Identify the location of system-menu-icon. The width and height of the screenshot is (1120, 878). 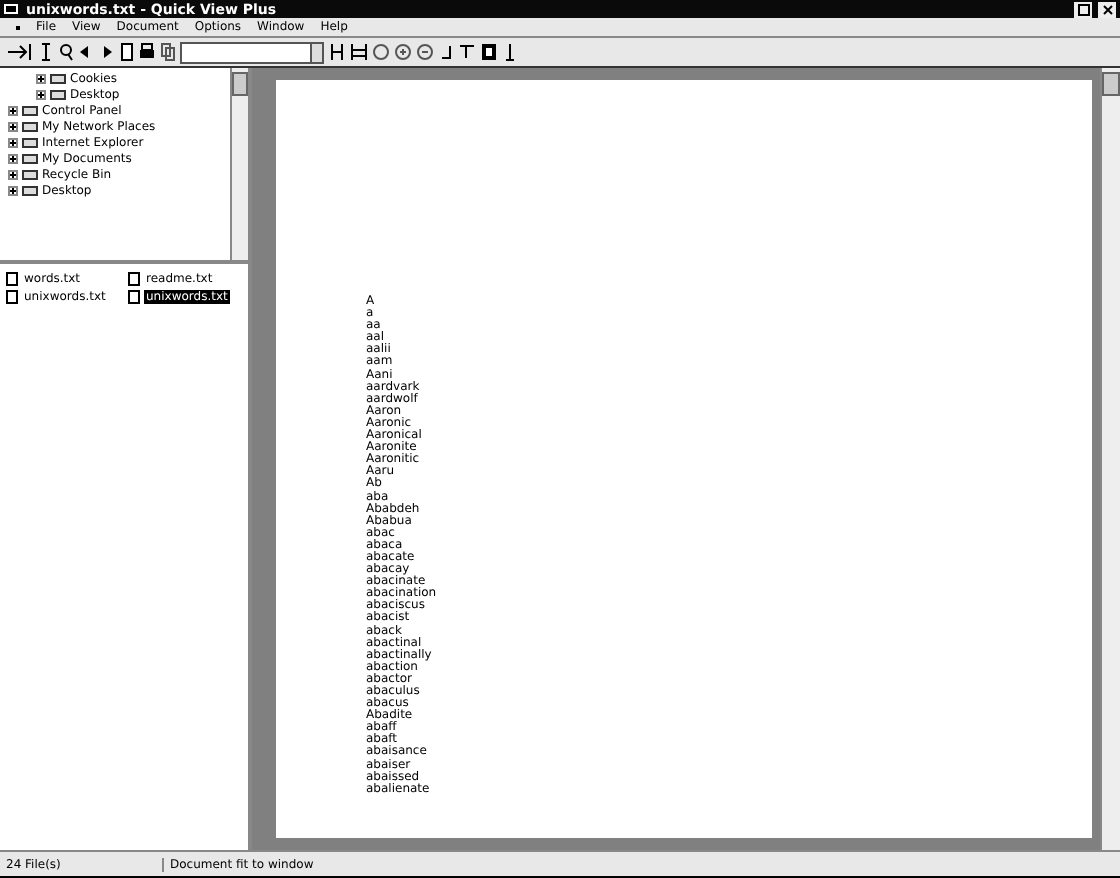
(18, 27).